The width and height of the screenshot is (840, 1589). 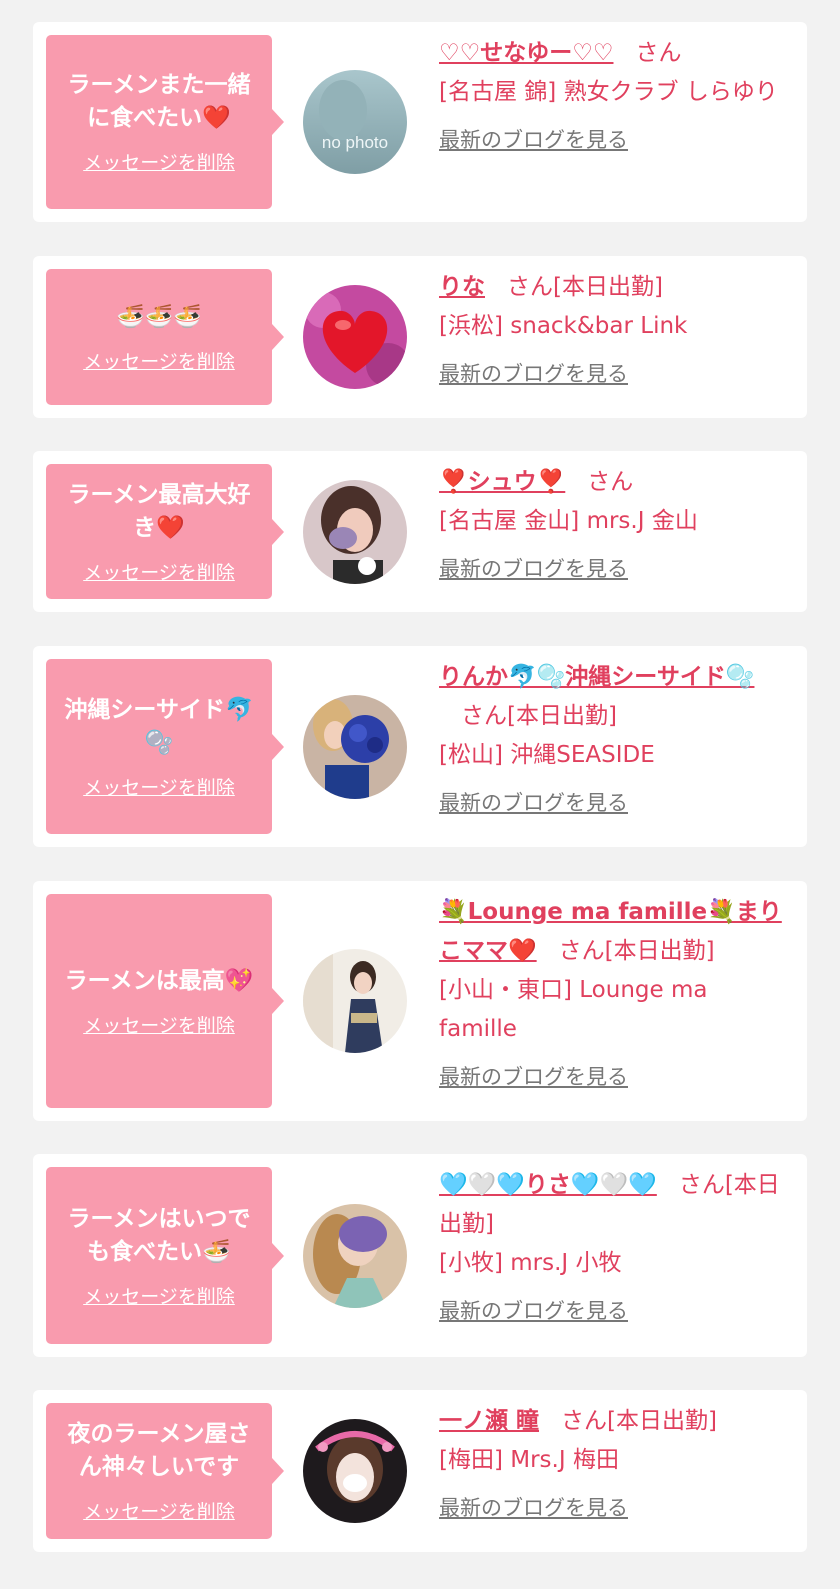 I want to click on message-text: ラーメン最高大好き❤️, so click(x=159, y=511).